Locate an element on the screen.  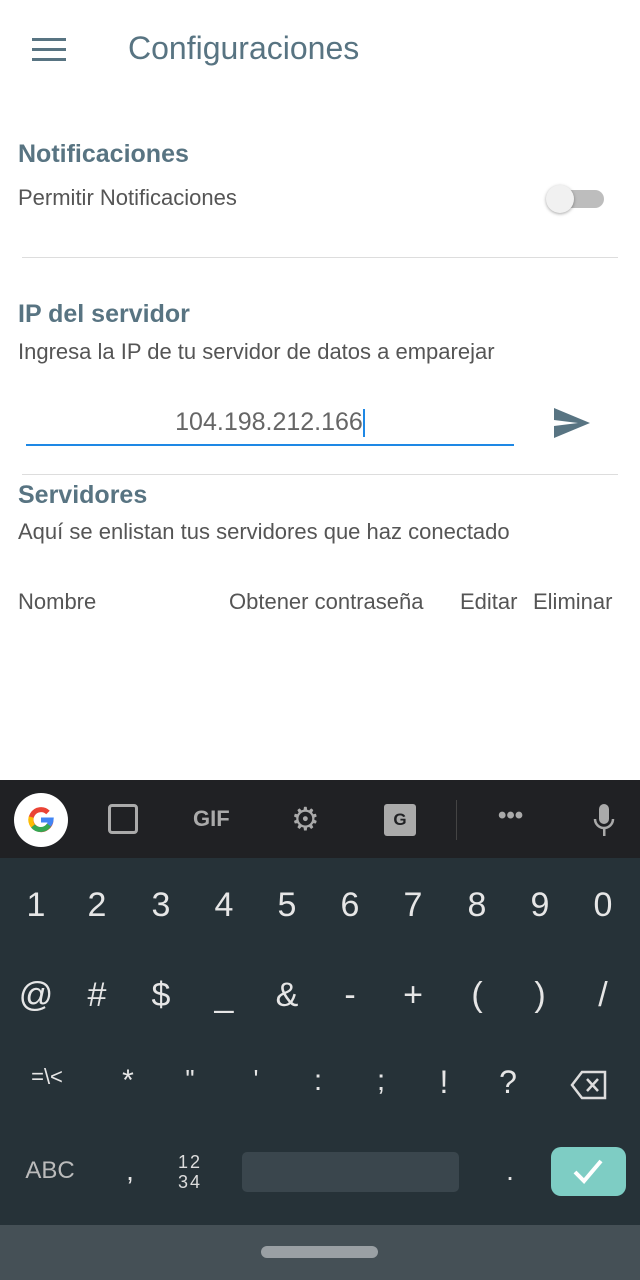
servers-heading: Servidores is located at coordinates (83, 495).